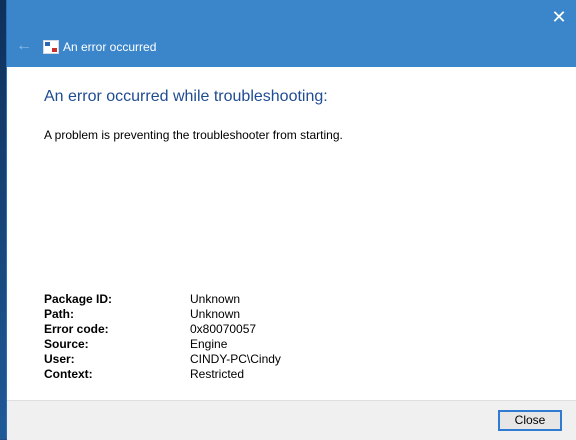  Describe the element at coordinates (59, 314) in the screenshot. I see `detail-label: Path:` at that location.